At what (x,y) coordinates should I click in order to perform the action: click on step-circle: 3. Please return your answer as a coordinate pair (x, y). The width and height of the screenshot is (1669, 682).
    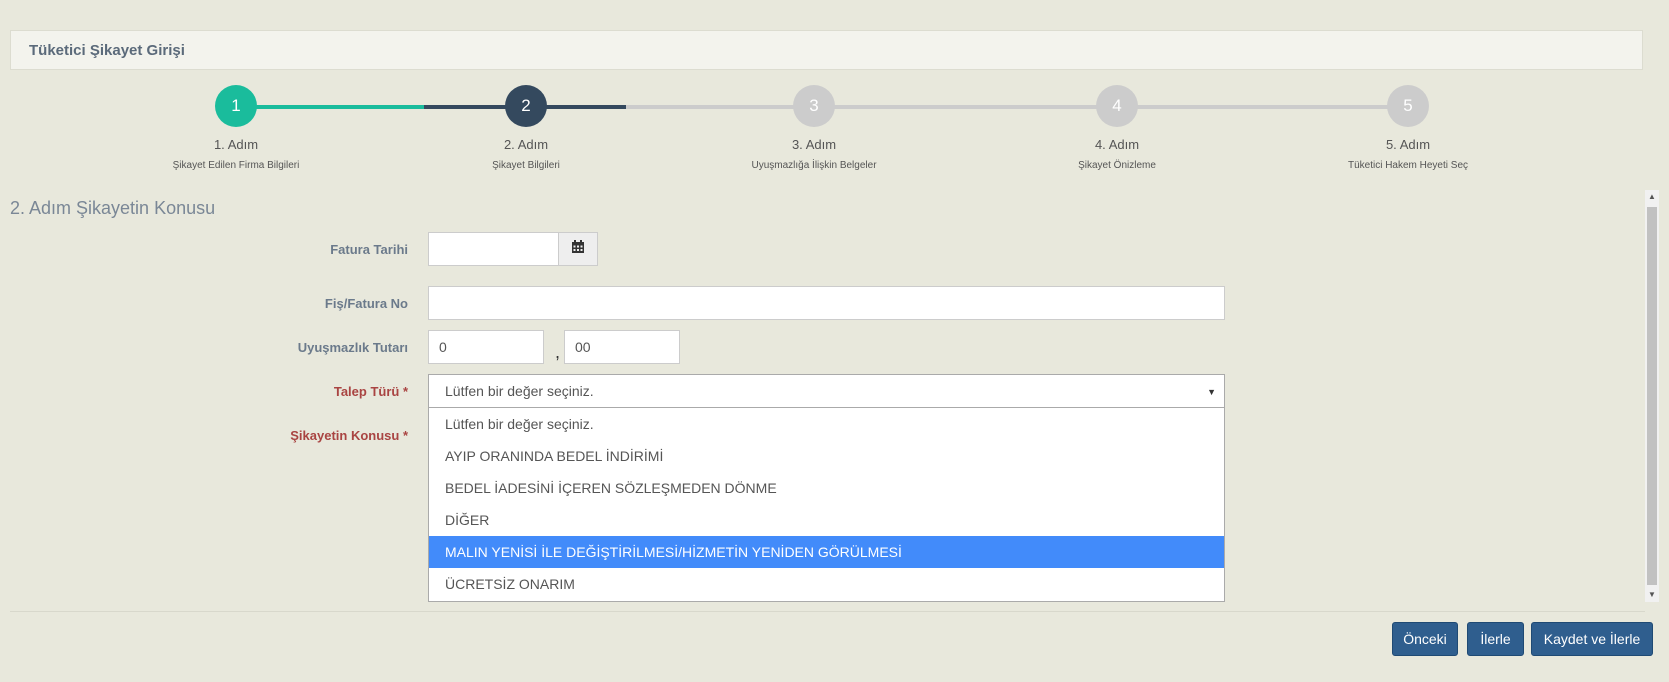
    Looking at the image, I should click on (814, 106).